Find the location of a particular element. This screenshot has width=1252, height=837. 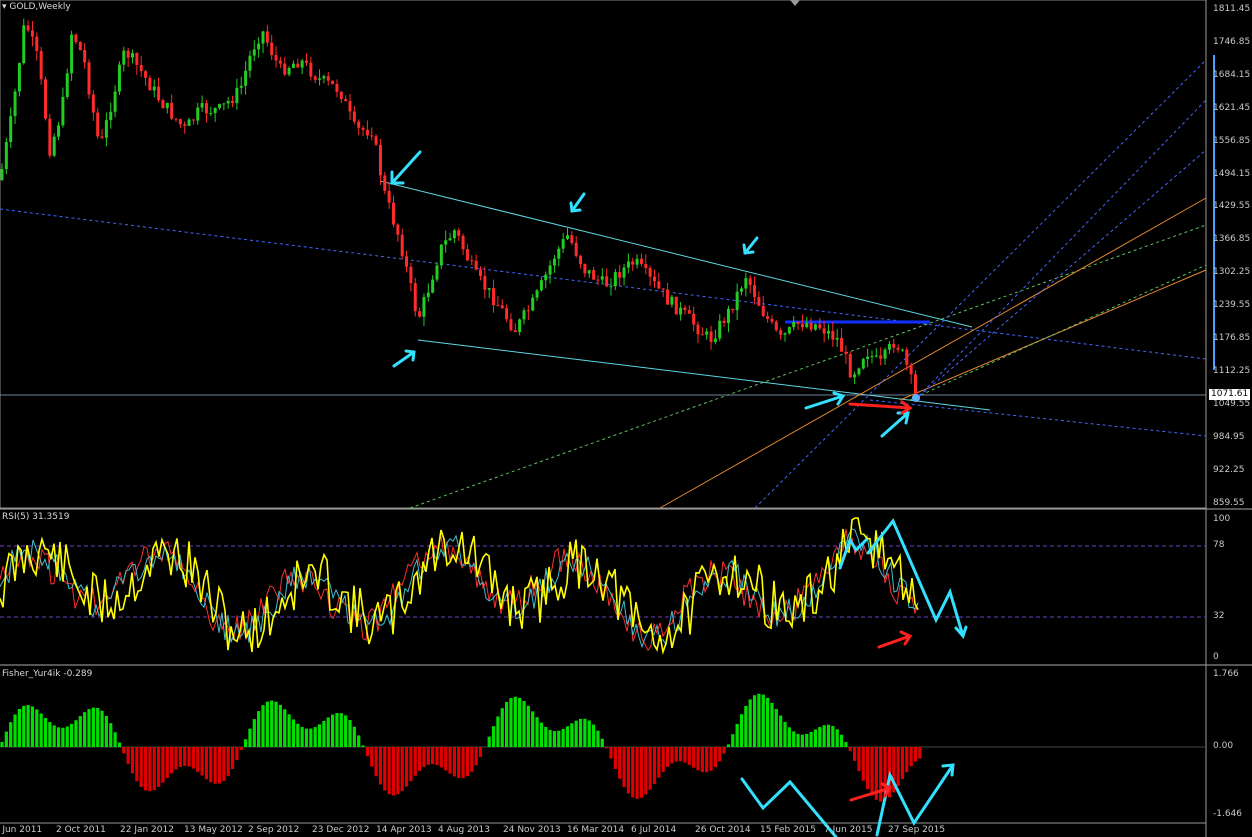

price-tick-label: 1494.15 is located at coordinates (1232, 173).